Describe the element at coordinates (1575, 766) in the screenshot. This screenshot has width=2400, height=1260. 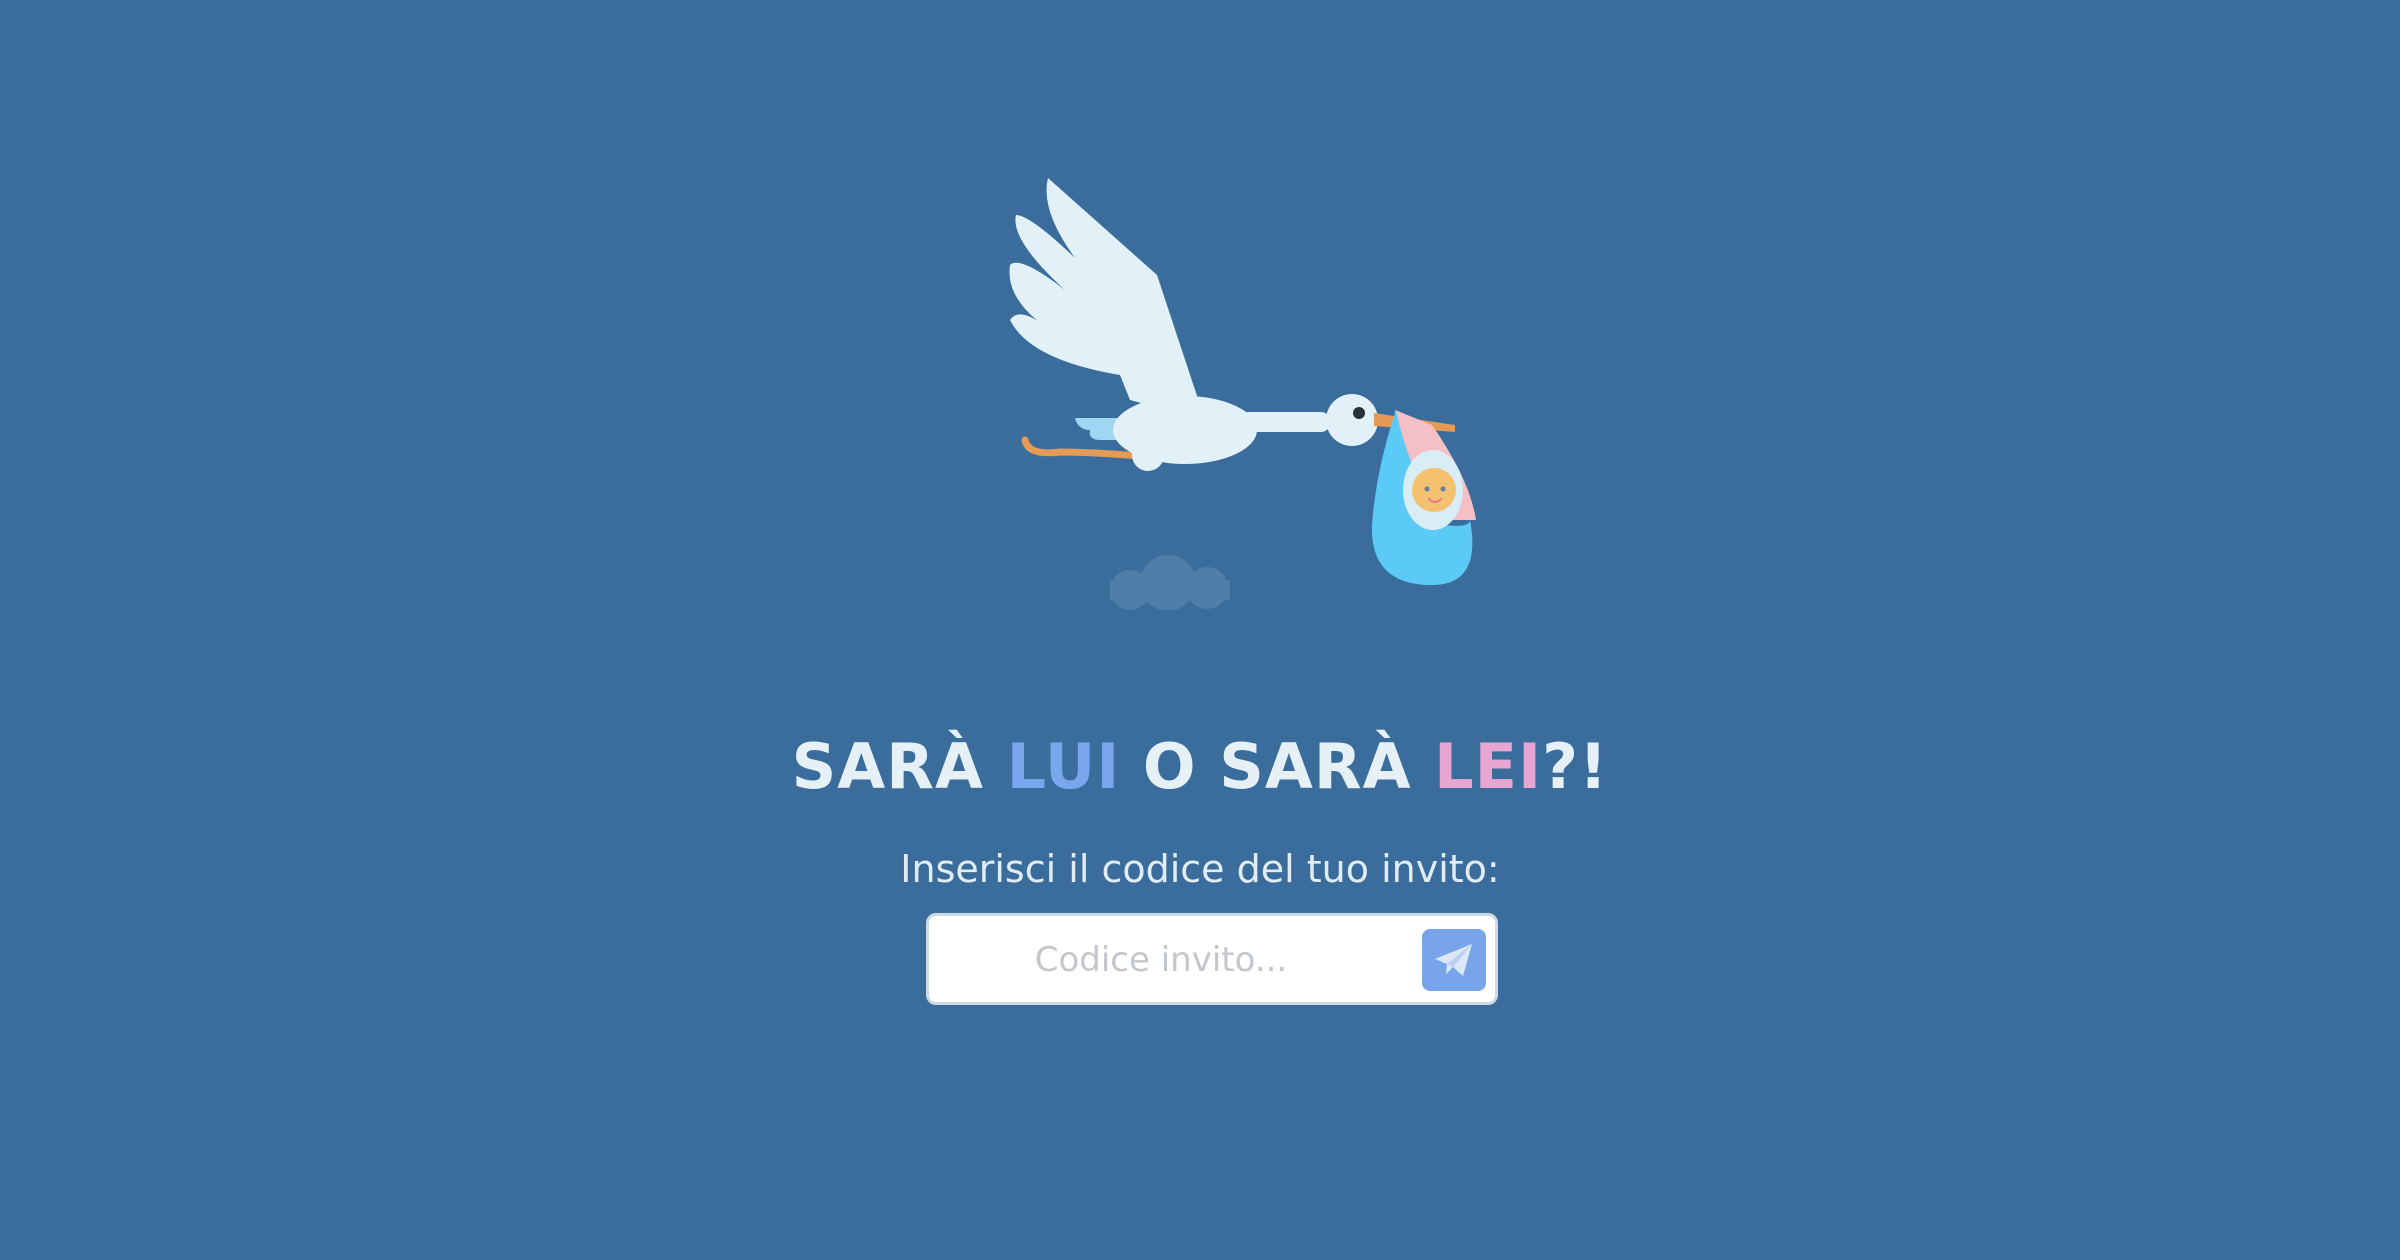
I see `title-part-3: ?!` at that location.